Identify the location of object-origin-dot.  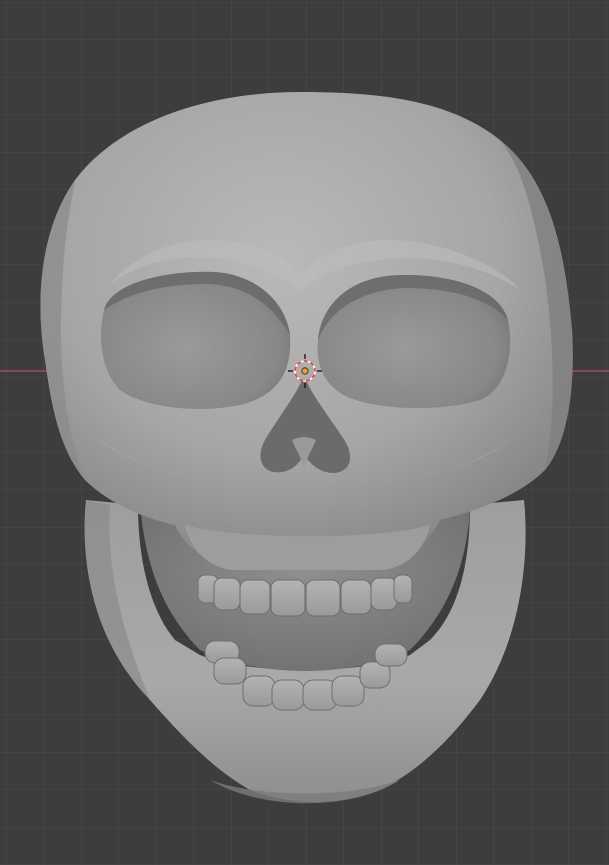
(305, 371).